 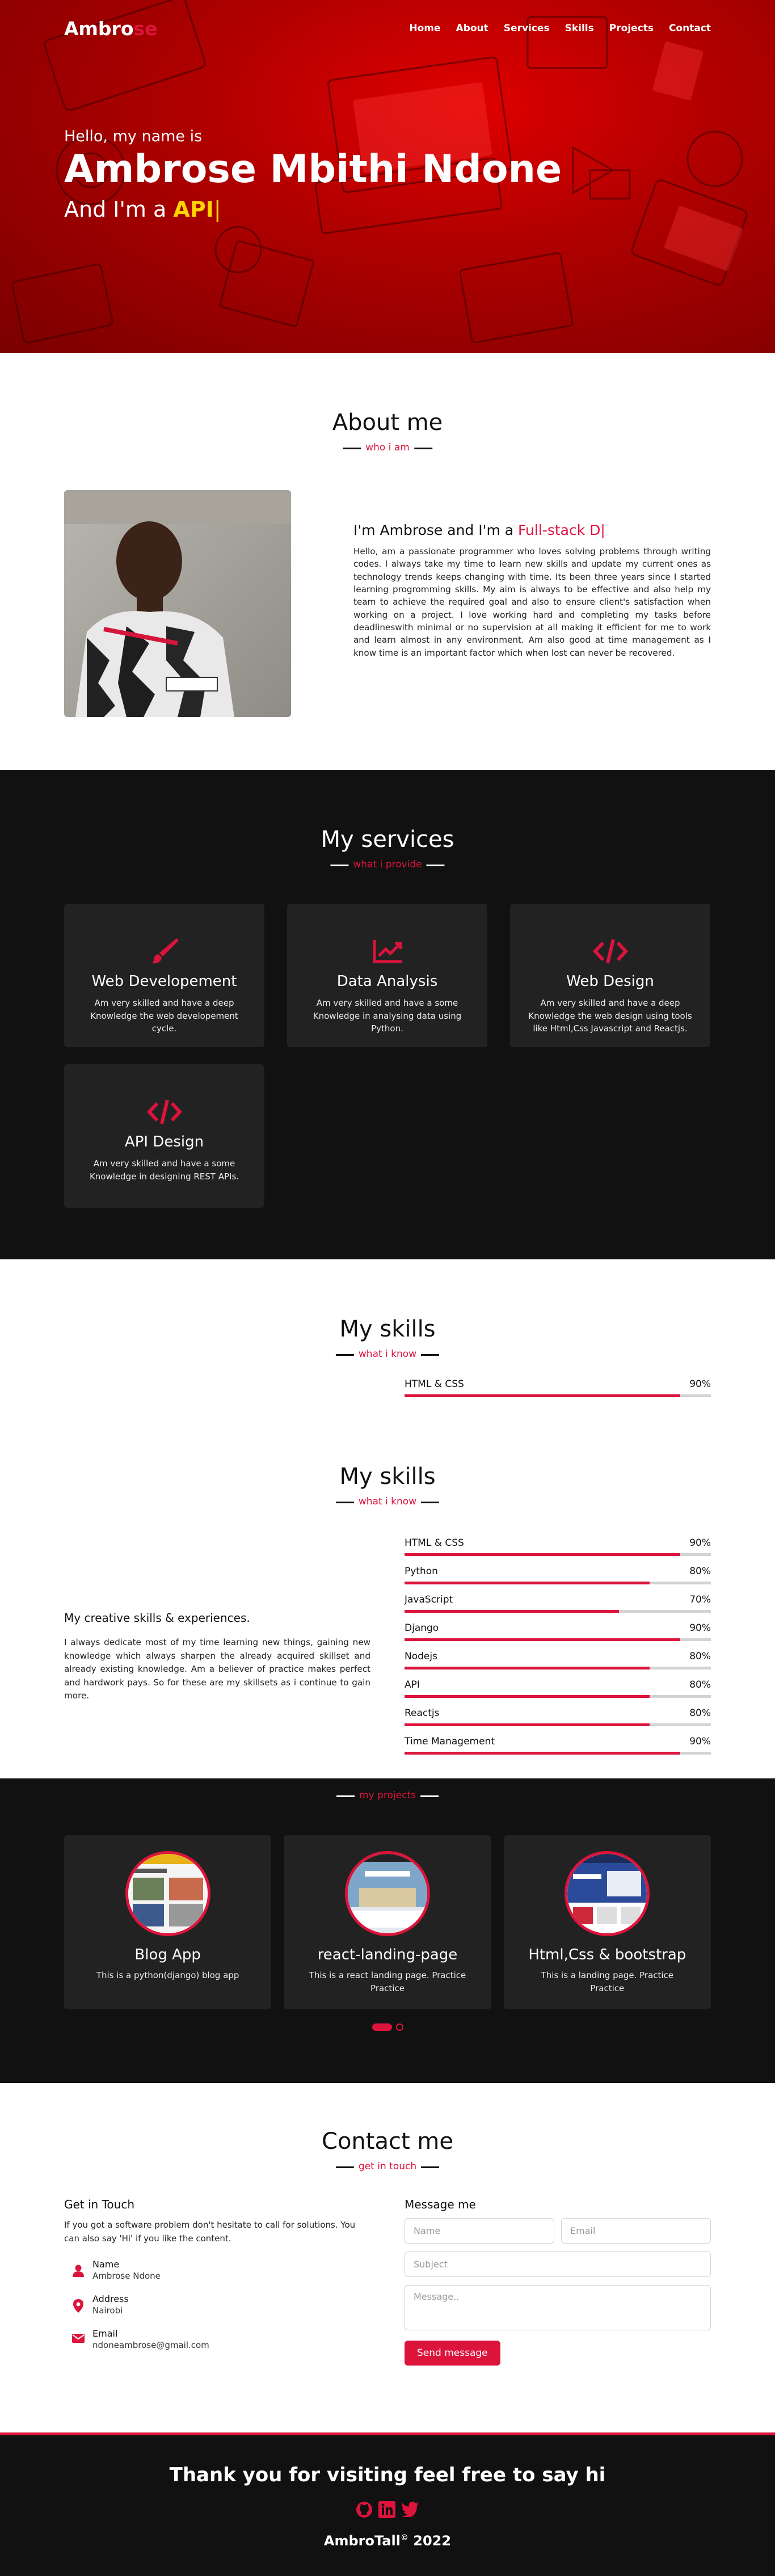 I want to click on projects-subtitle: my projects, so click(x=387, y=1795).